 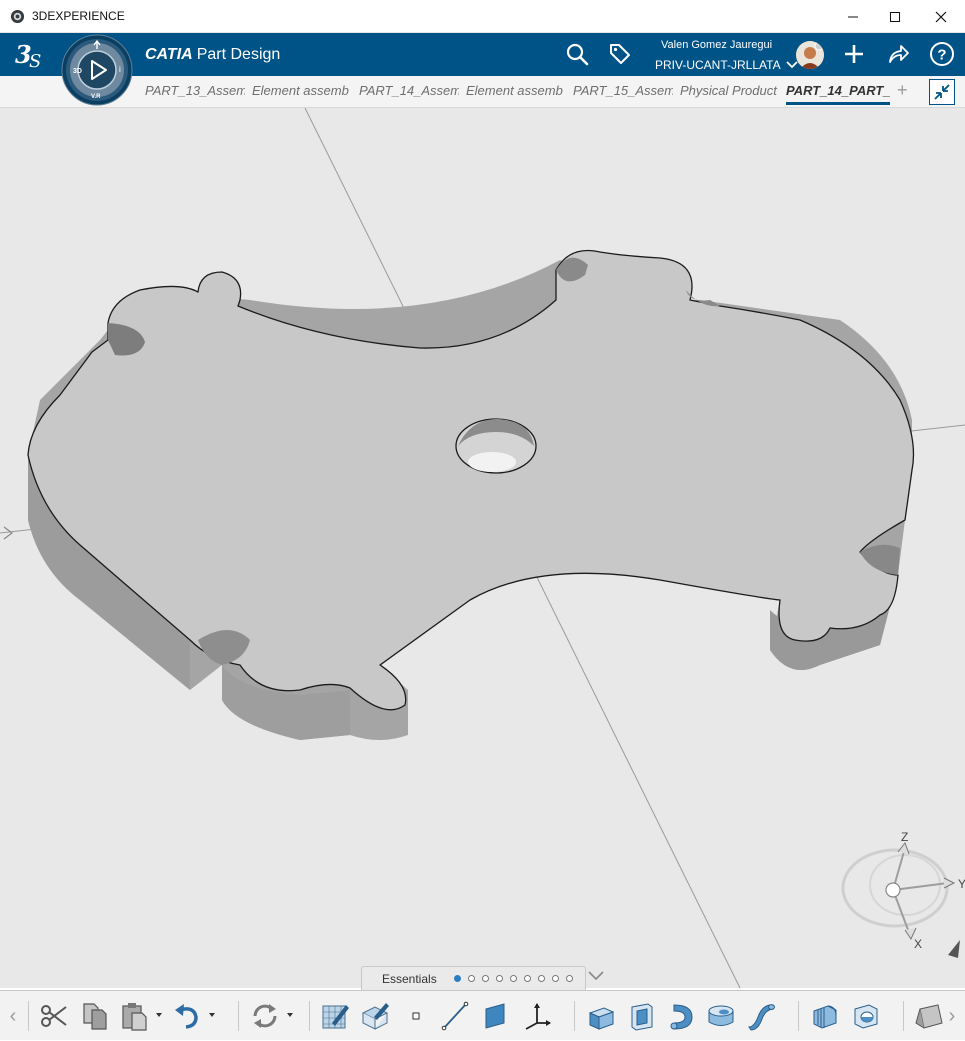 I want to click on axis-system-button, so click(x=537, y=1016).